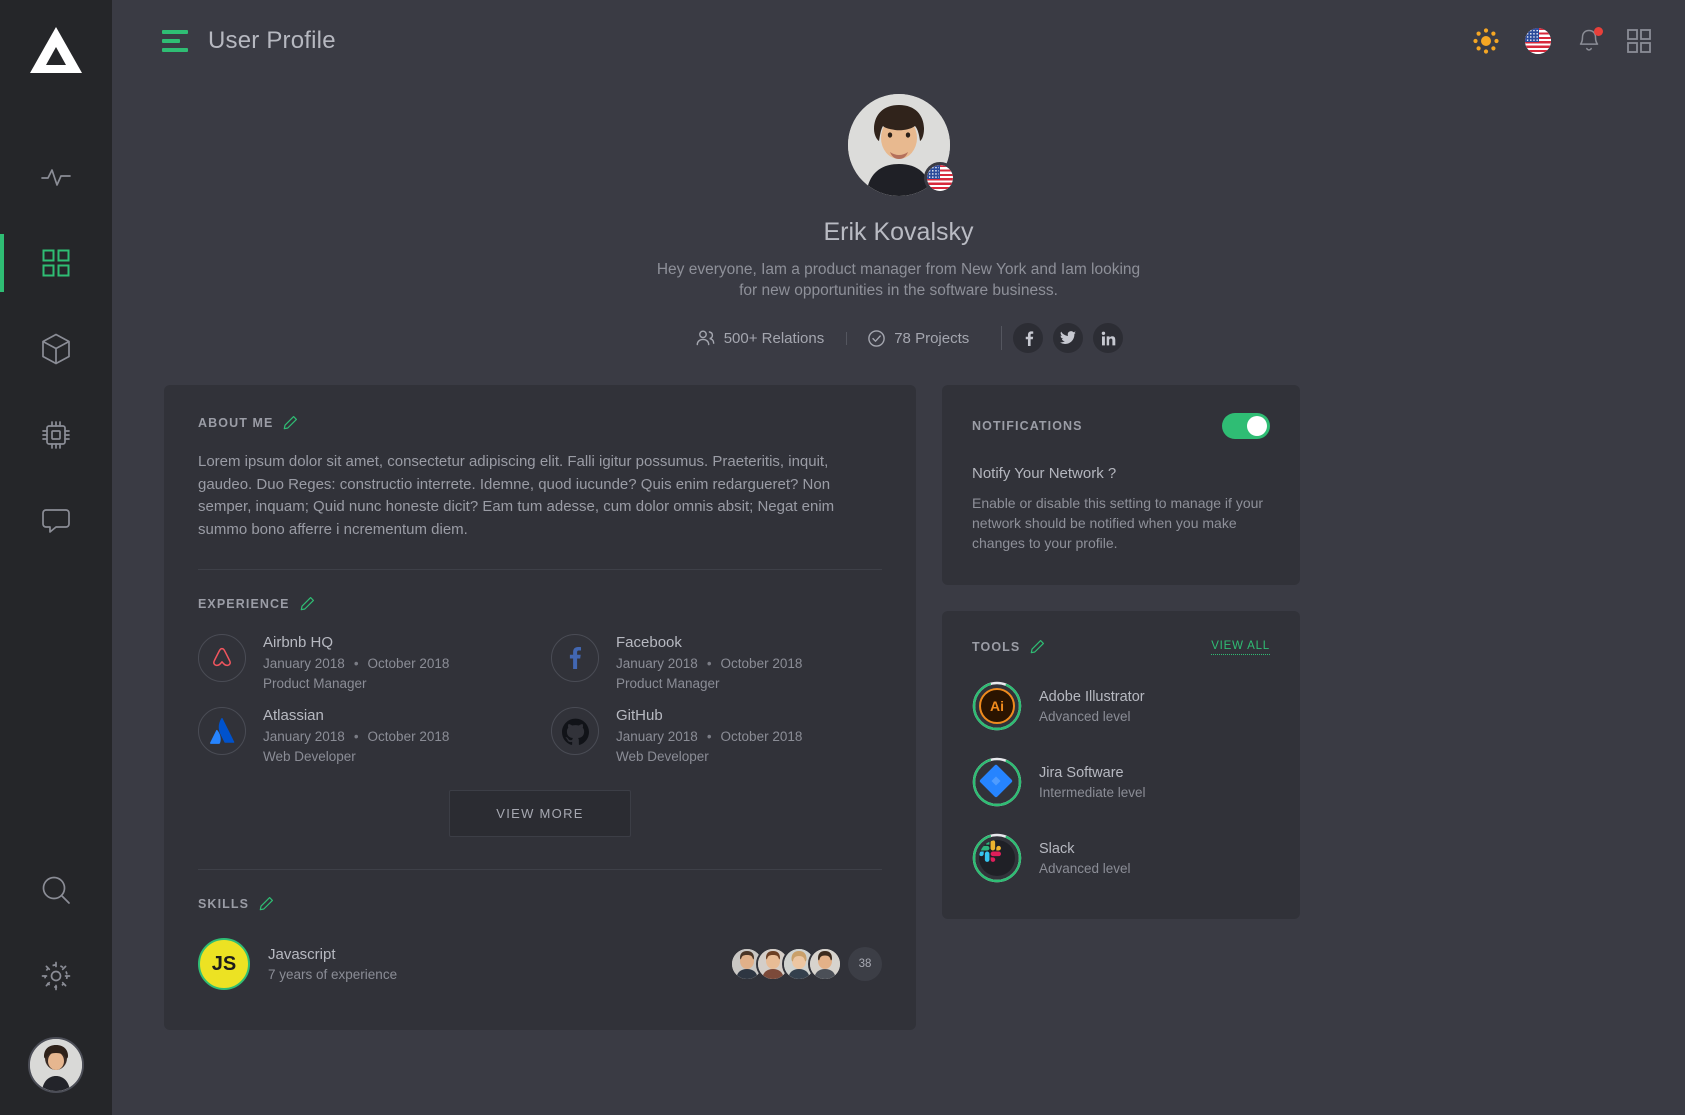 Image resolution: width=1685 pixels, height=1115 pixels. I want to click on sidebar-user-avatar, so click(56, 1065).